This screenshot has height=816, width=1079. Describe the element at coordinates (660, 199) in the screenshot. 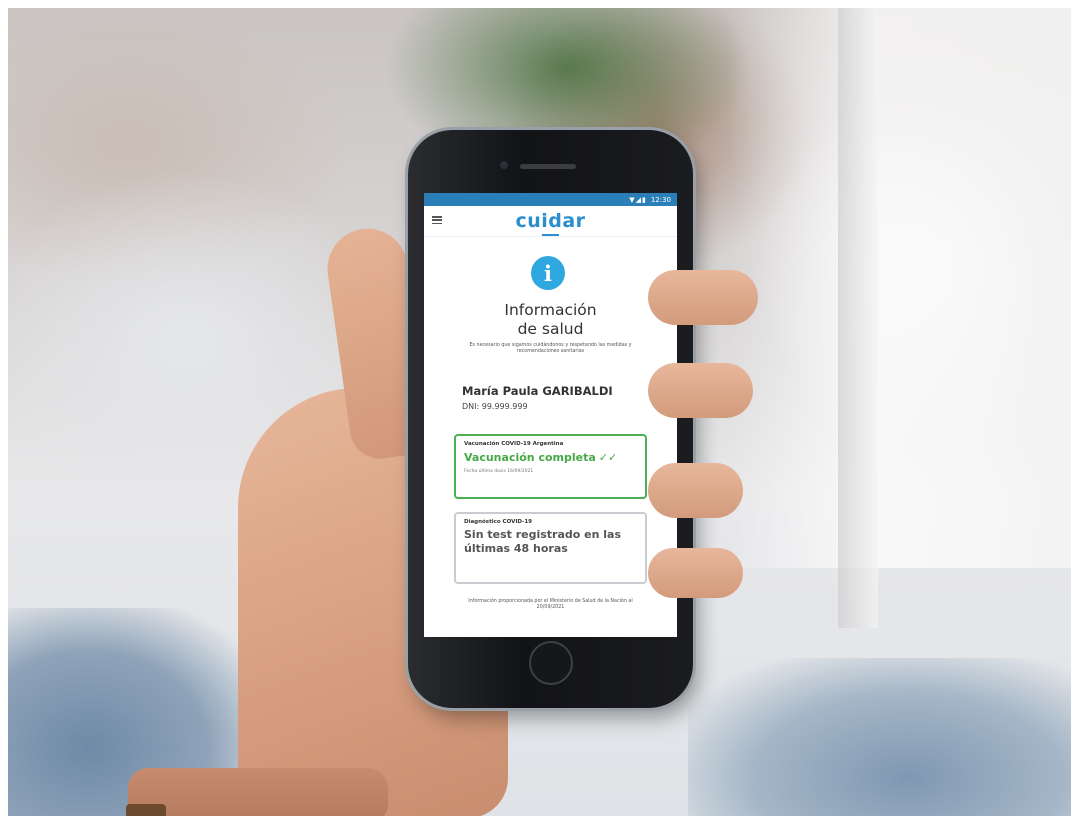

I see `status-time: 12:30` at that location.